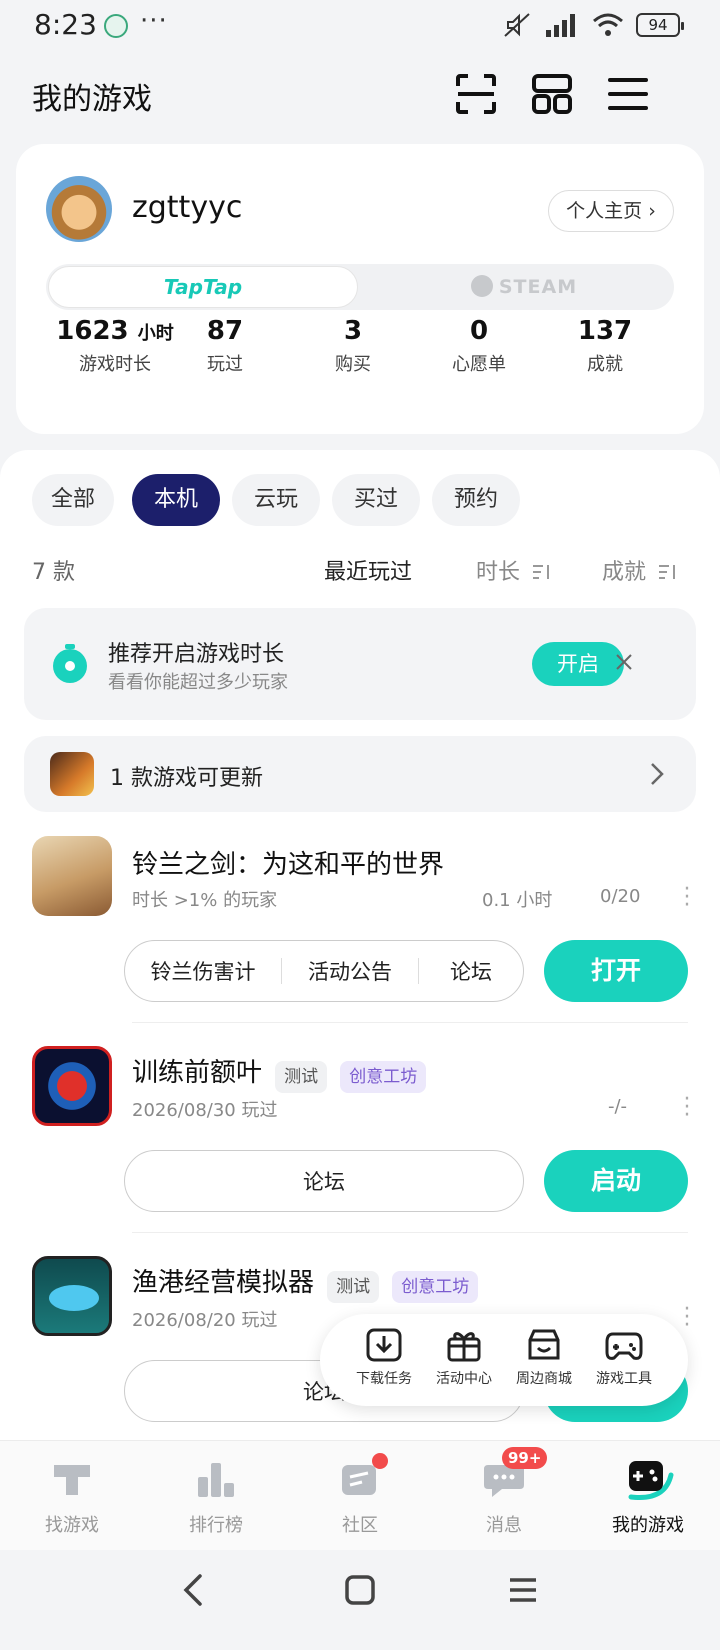  What do you see at coordinates (216, 1480) in the screenshot?
I see `ranking-icon` at bounding box center [216, 1480].